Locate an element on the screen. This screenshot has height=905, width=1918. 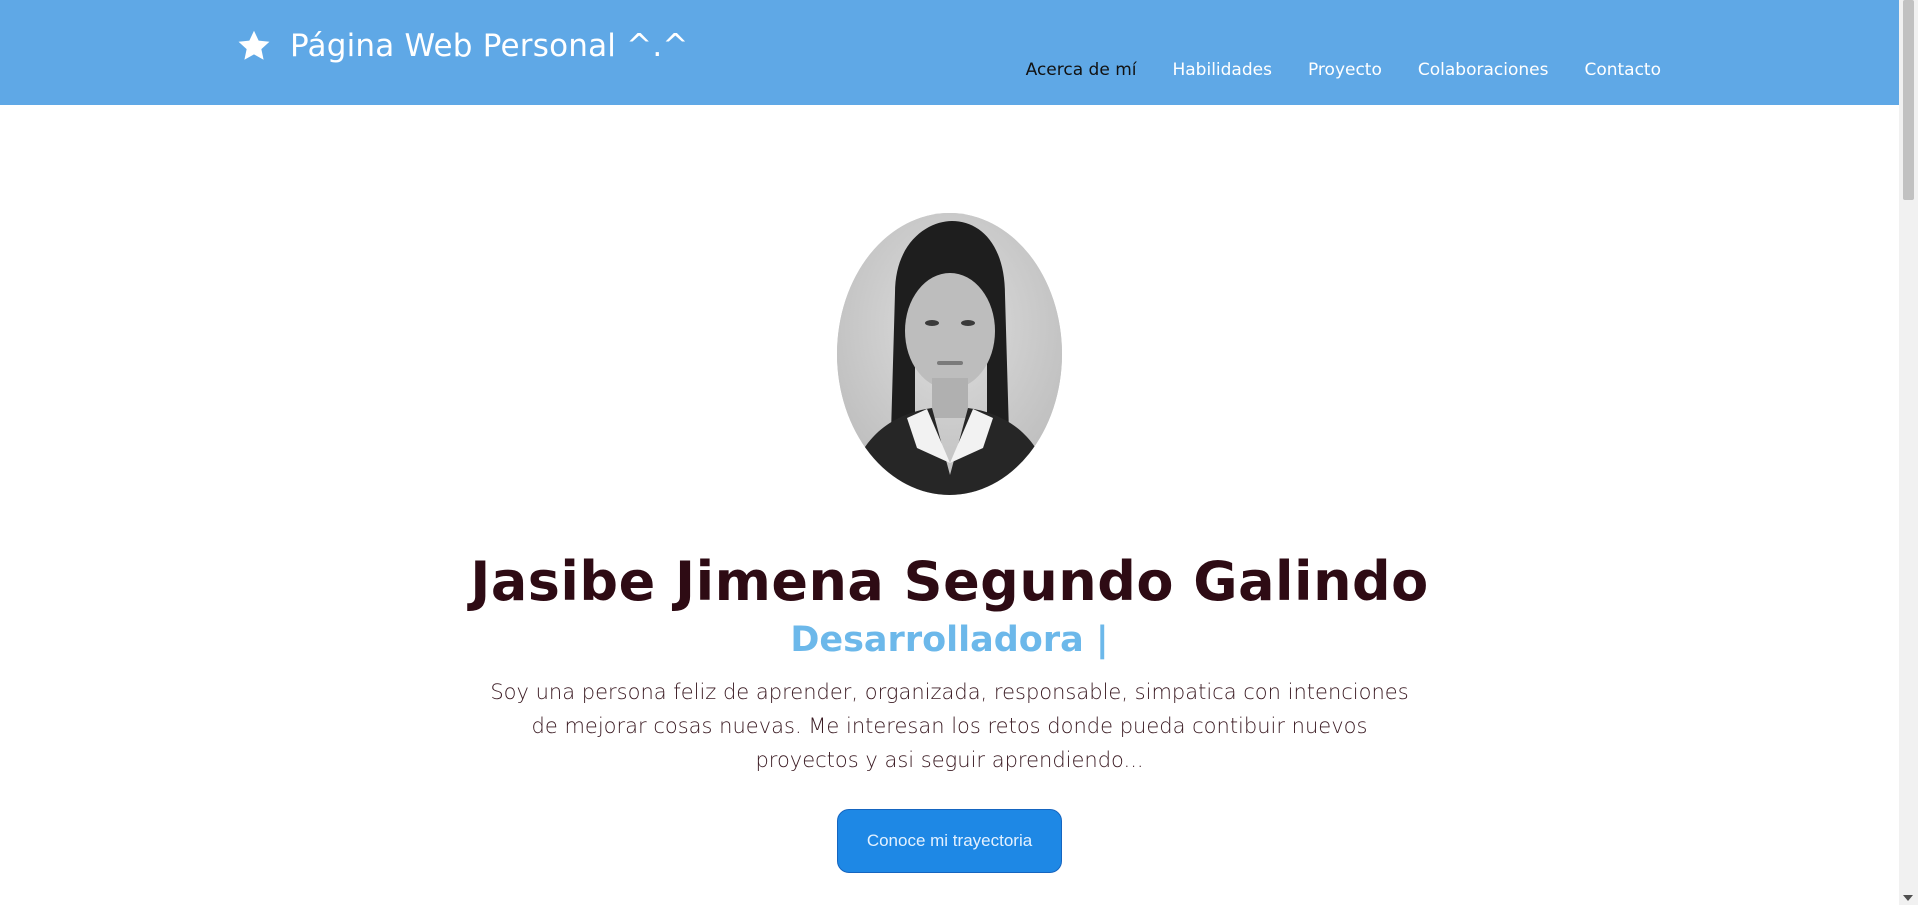
profile-role: Desarrolladora | is located at coordinates (949, 640).